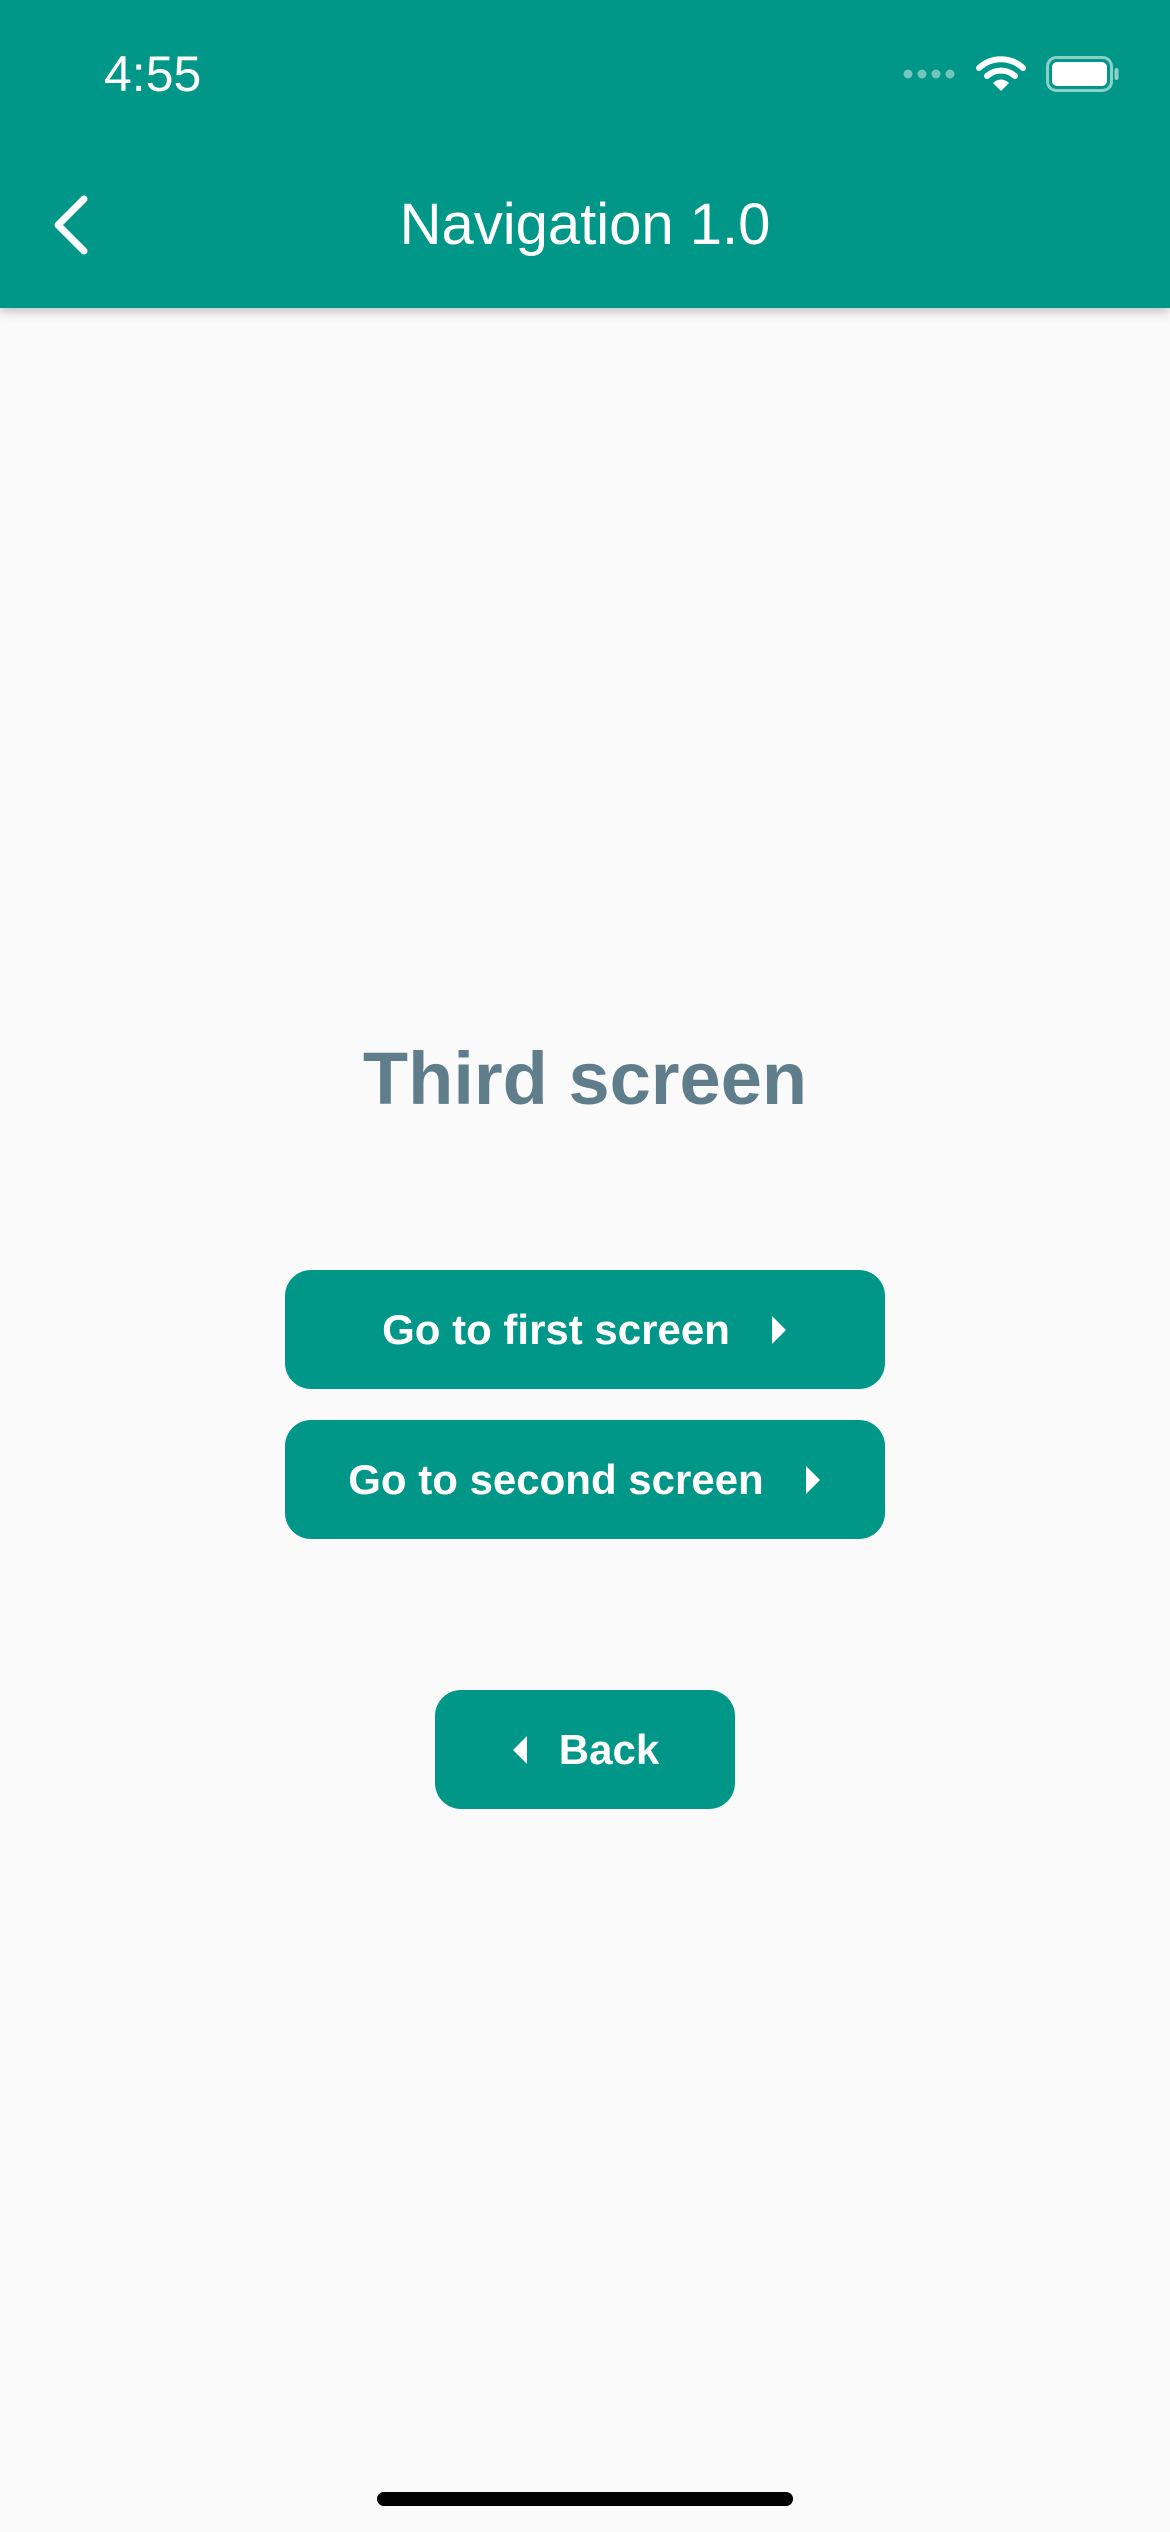 The height and width of the screenshot is (2532, 1170). I want to click on battery-icon, so click(1082, 74).